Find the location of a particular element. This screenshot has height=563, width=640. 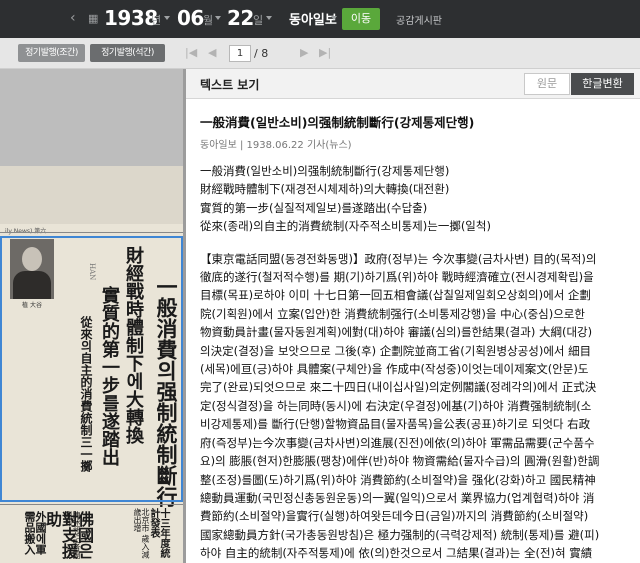

tab-morning-edition: 정기발행(조간) is located at coordinates (51, 53).